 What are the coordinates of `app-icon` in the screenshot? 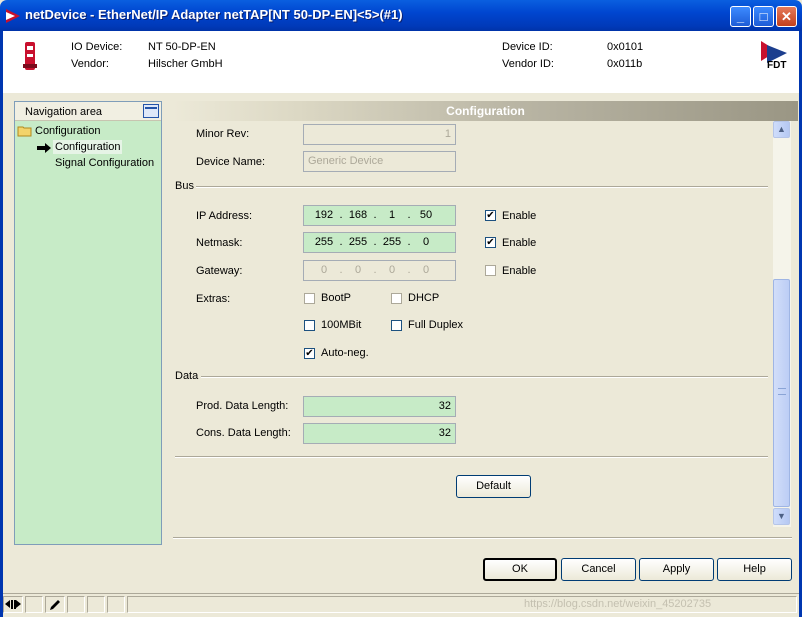 It's located at (13, 16).